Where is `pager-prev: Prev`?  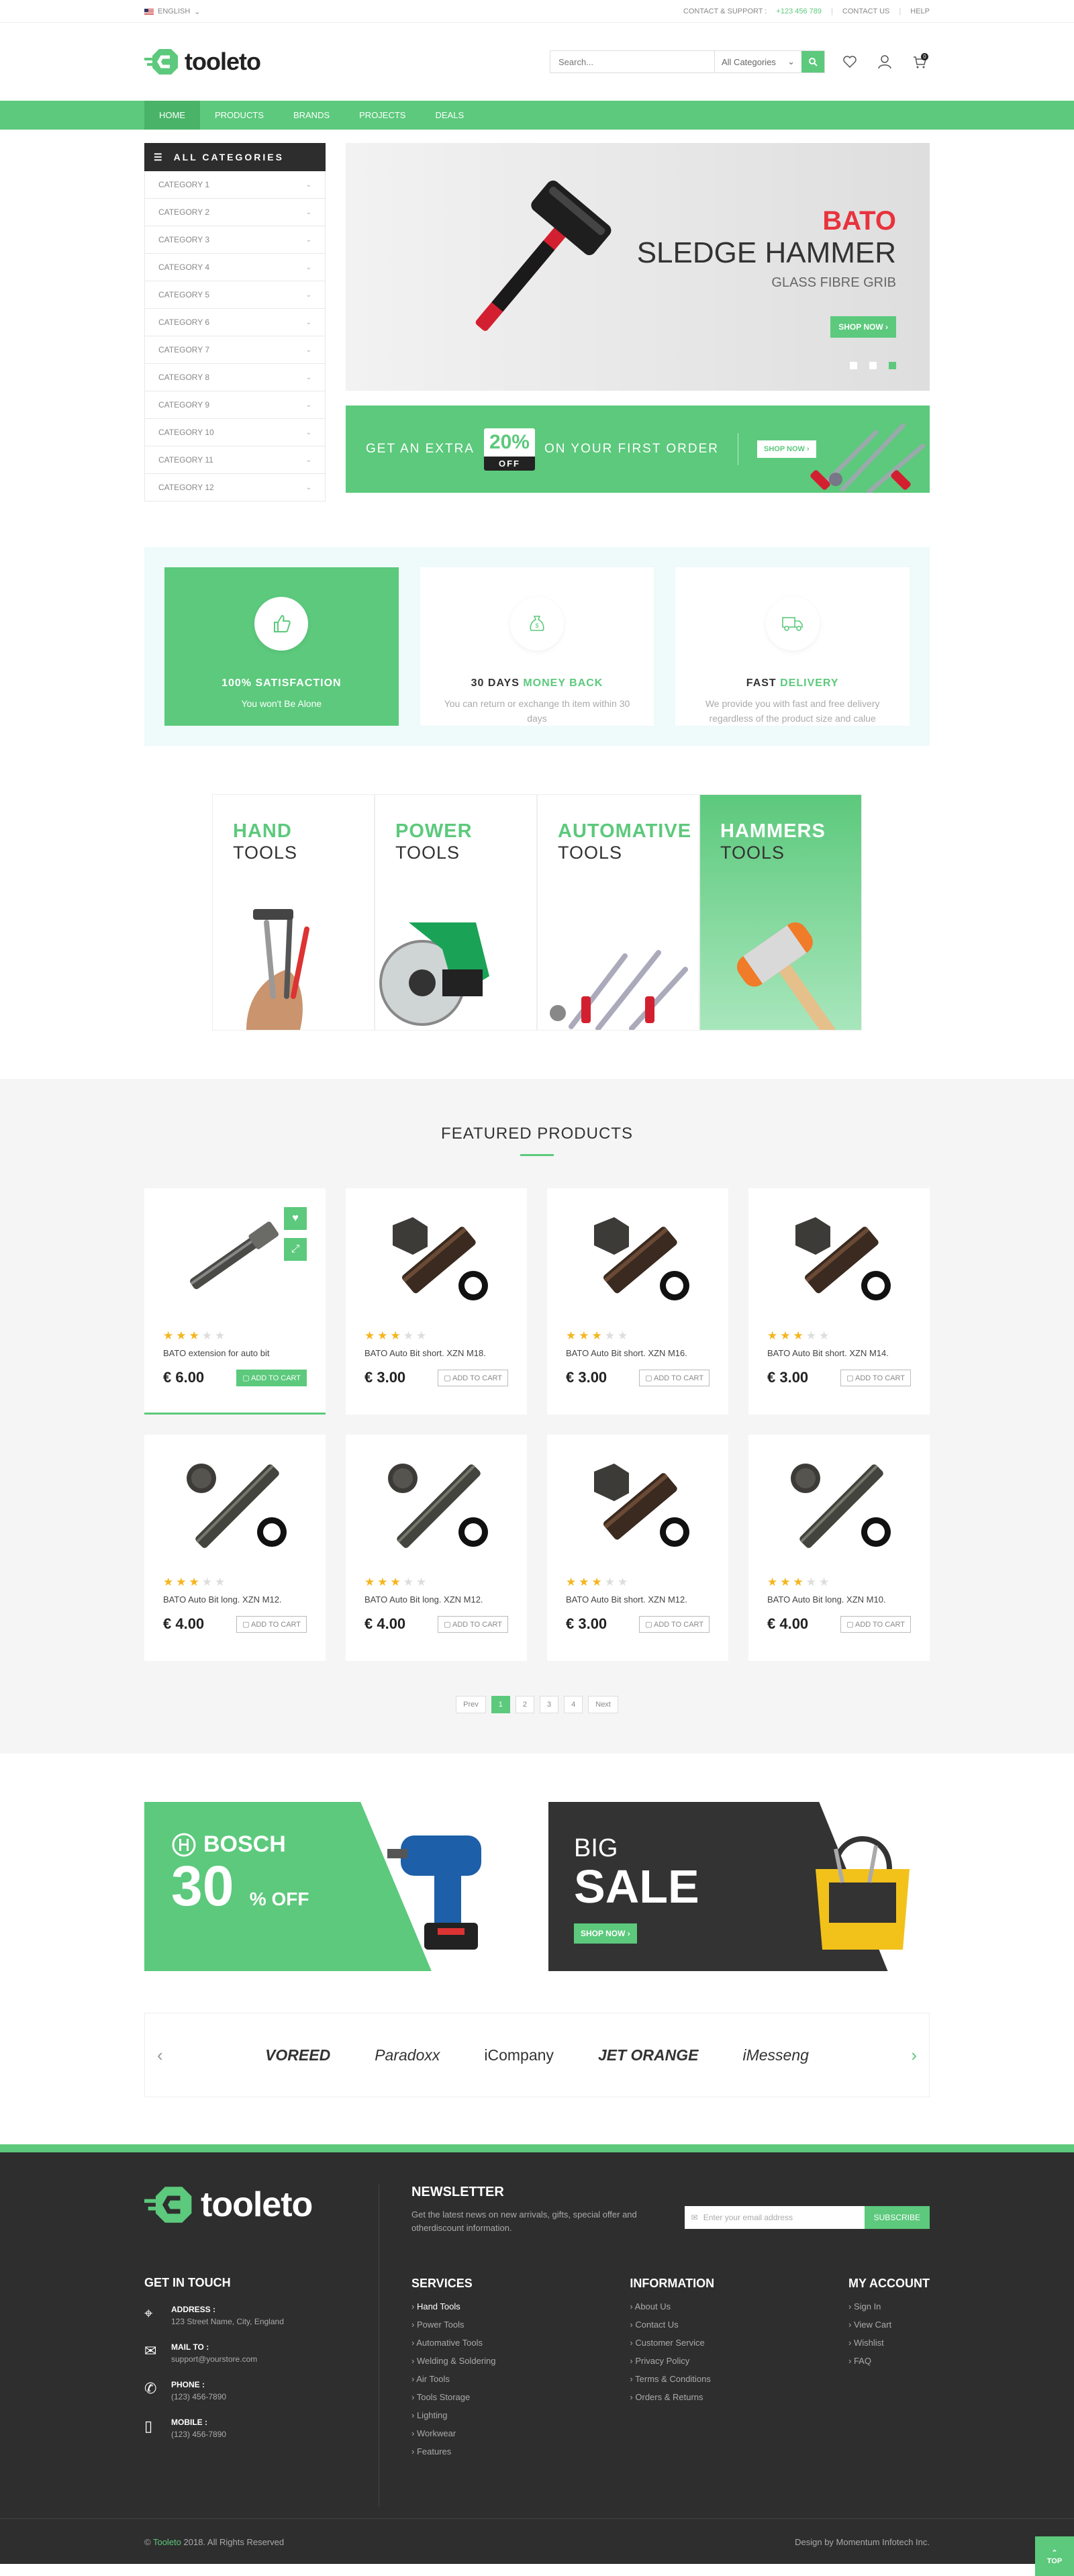 pager-prev: Prev is located at coordinates (471, 1705).